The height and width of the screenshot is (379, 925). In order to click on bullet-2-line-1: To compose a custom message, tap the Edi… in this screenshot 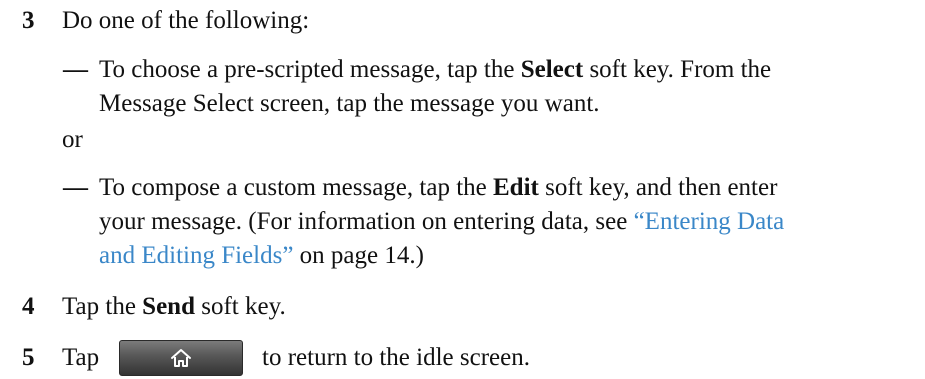, I will do `click(438, 188)`.